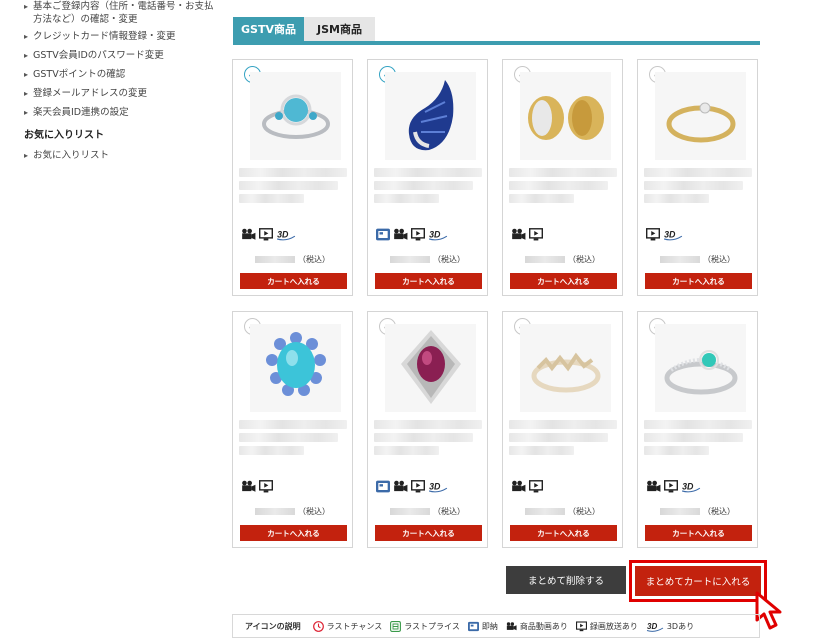  What do you see at coordinates (119, 155) in the screenshot?
I see `sidebar-link-favorites: お気に入りリスト` at bounding box center [119, 155].